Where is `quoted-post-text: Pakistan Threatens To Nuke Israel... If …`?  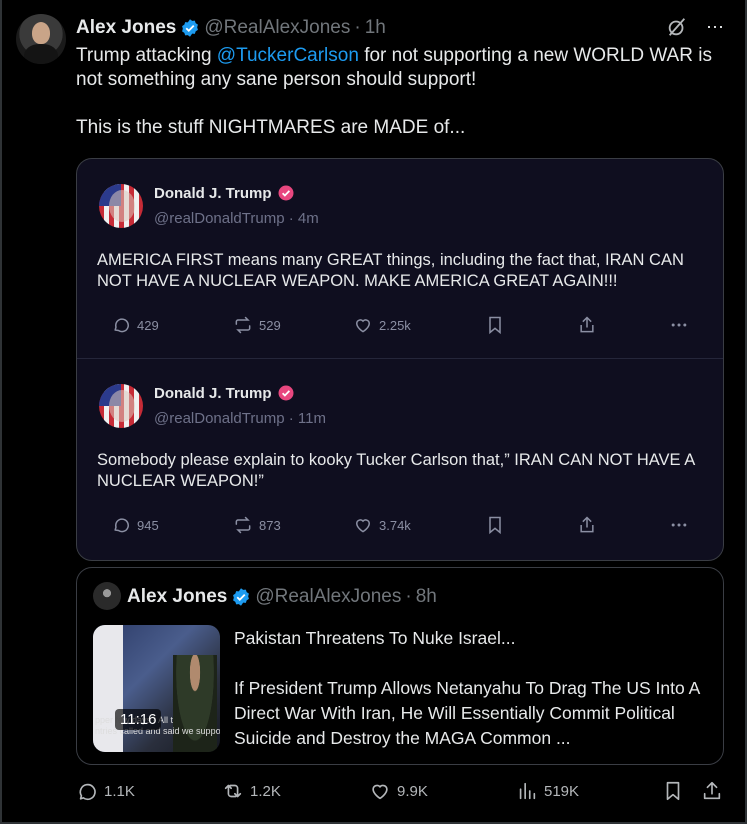 quoted-post-text: Pakistan Threatens To Nuke Israel... If … is located at coordinates (474, 688).